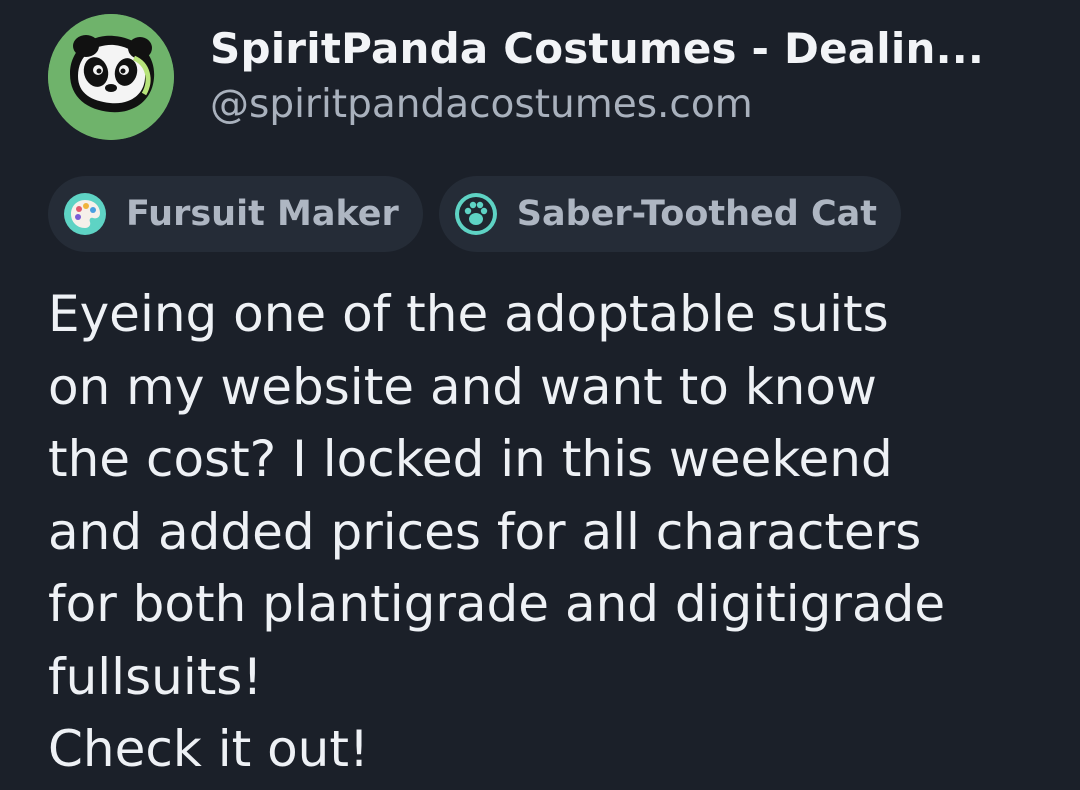  What do you see at coordinates (697, 214) in the screenshot?
I see `tag-label: Saber-Toothed Cat` at bounding box center [697, 214].